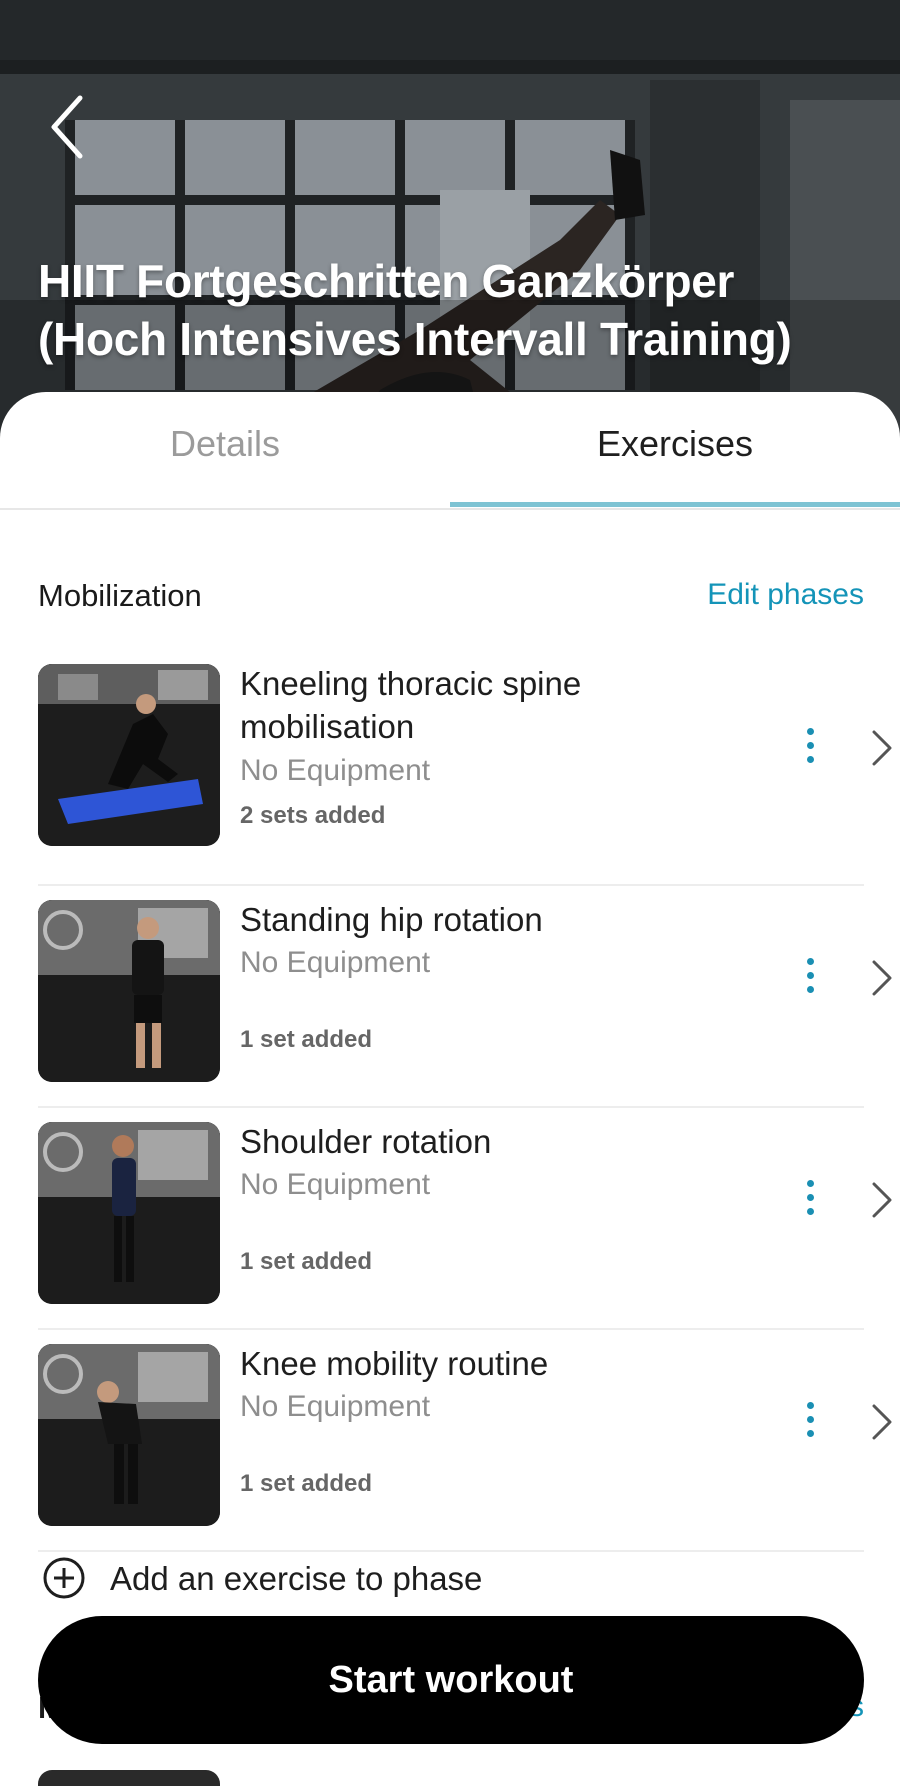 This screenshot has width=900, height=1786. Describe the element at coordinates (366, 1141) in the screenshot. I see `exercise-name: Shoulder rotation` at that location.